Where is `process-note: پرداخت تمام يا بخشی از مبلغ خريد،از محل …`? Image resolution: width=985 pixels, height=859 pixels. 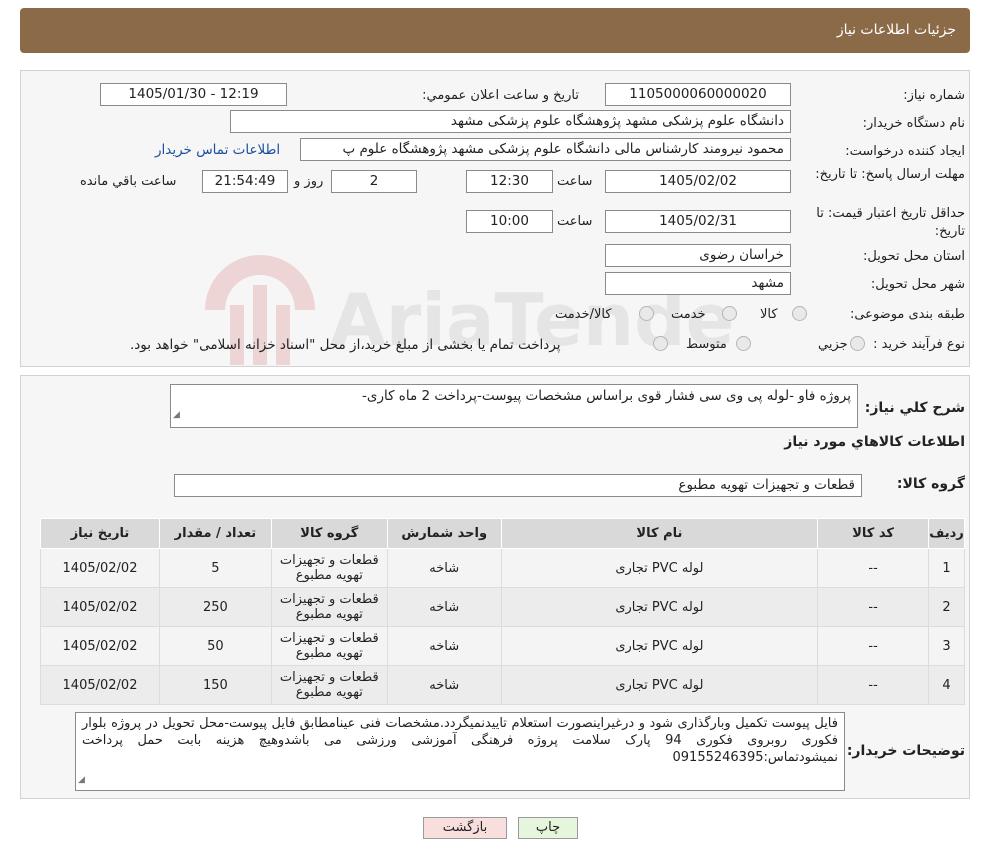 process-note: پرداخت تمام يا بخشی از مبلغ خريد،از محل … is located at coordinates (345, 345).